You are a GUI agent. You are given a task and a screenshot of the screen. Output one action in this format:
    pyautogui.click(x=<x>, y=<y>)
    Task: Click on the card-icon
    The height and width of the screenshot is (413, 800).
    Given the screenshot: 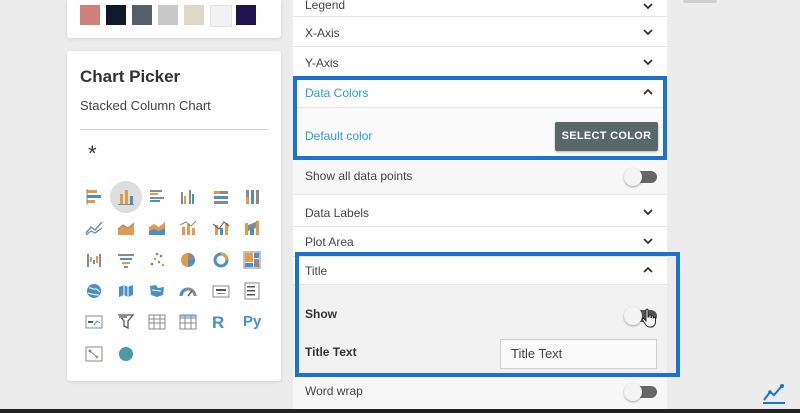 What is the action you would take?
    pyautogui.click(x=221, y=291)
    